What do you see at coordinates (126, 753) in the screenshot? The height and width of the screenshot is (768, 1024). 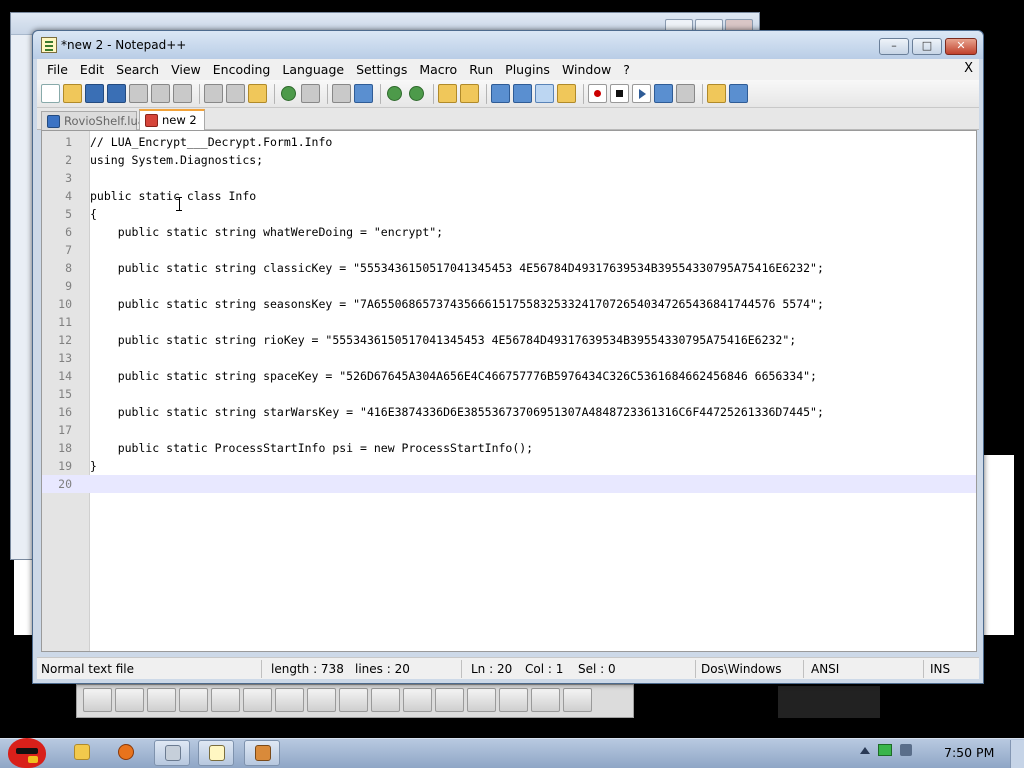 I see `taskbar-firefox` at bounding box center [126, 753].